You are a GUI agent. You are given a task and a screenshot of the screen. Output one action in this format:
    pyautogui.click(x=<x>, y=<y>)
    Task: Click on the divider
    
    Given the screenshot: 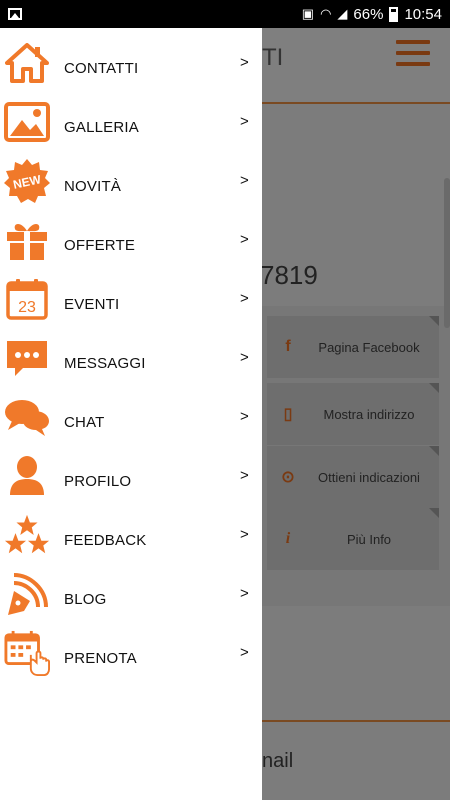 What is the action you would take?
    pyautogui.click(x=356, y=721)
    